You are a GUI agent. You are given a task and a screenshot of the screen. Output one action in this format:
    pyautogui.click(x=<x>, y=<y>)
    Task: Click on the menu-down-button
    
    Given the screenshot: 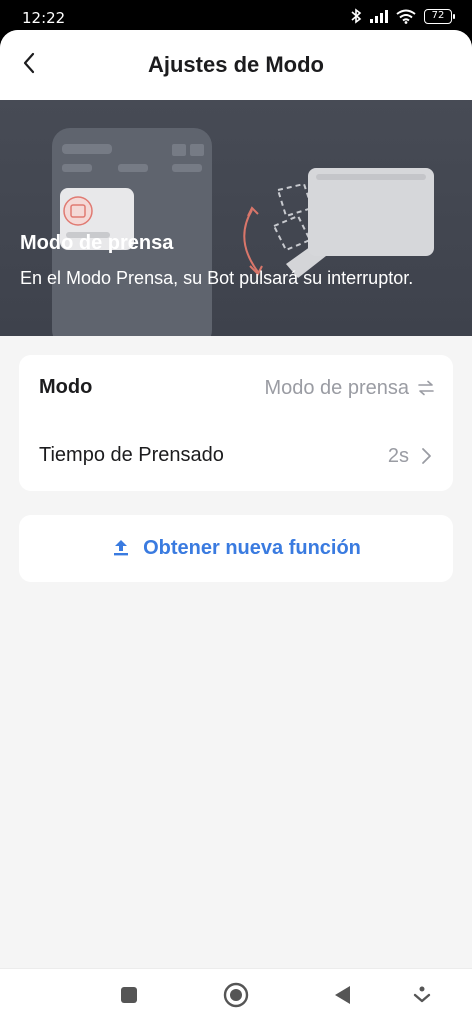 What is the action you would take?
    pyautogui.click(x=422, y=997)
    